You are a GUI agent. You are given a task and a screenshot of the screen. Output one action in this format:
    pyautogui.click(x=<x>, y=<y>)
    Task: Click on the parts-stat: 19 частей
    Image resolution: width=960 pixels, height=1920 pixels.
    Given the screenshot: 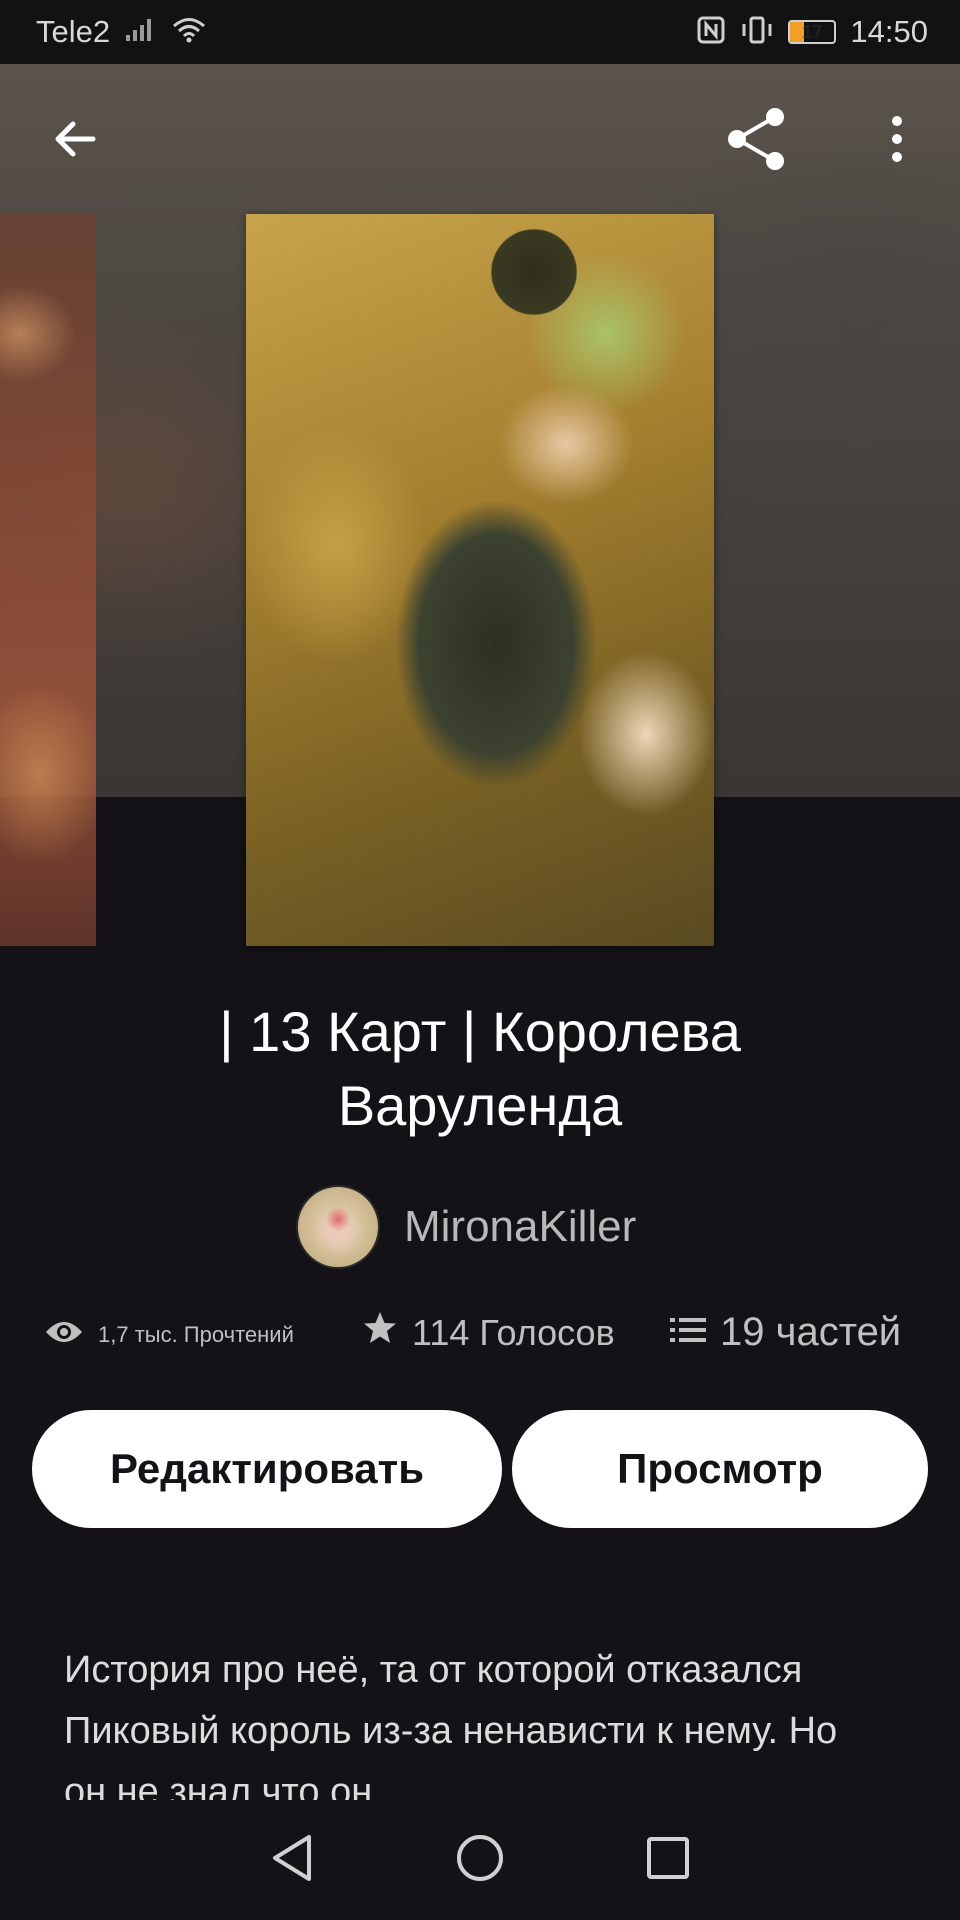 What is the action you would take?
    pyautogui.click(x=785, y=1332)
    